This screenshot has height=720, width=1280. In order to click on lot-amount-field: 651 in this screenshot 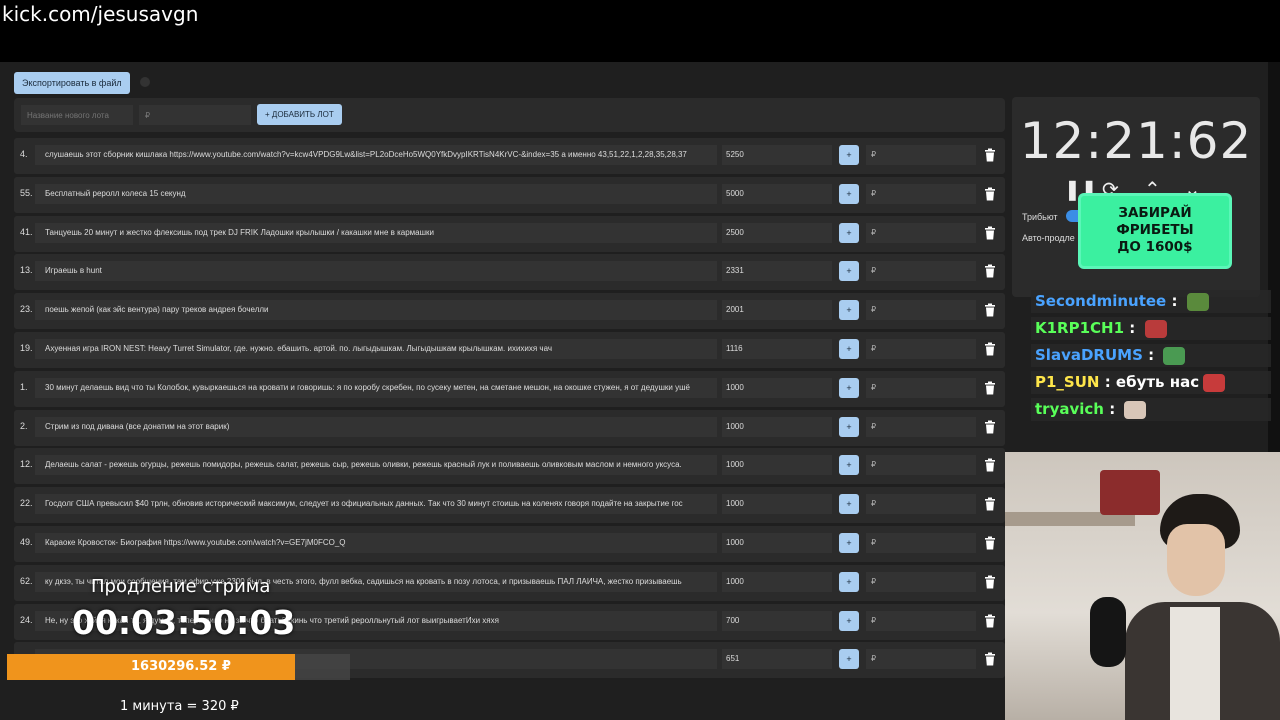, I will do `click(777, 659)`.